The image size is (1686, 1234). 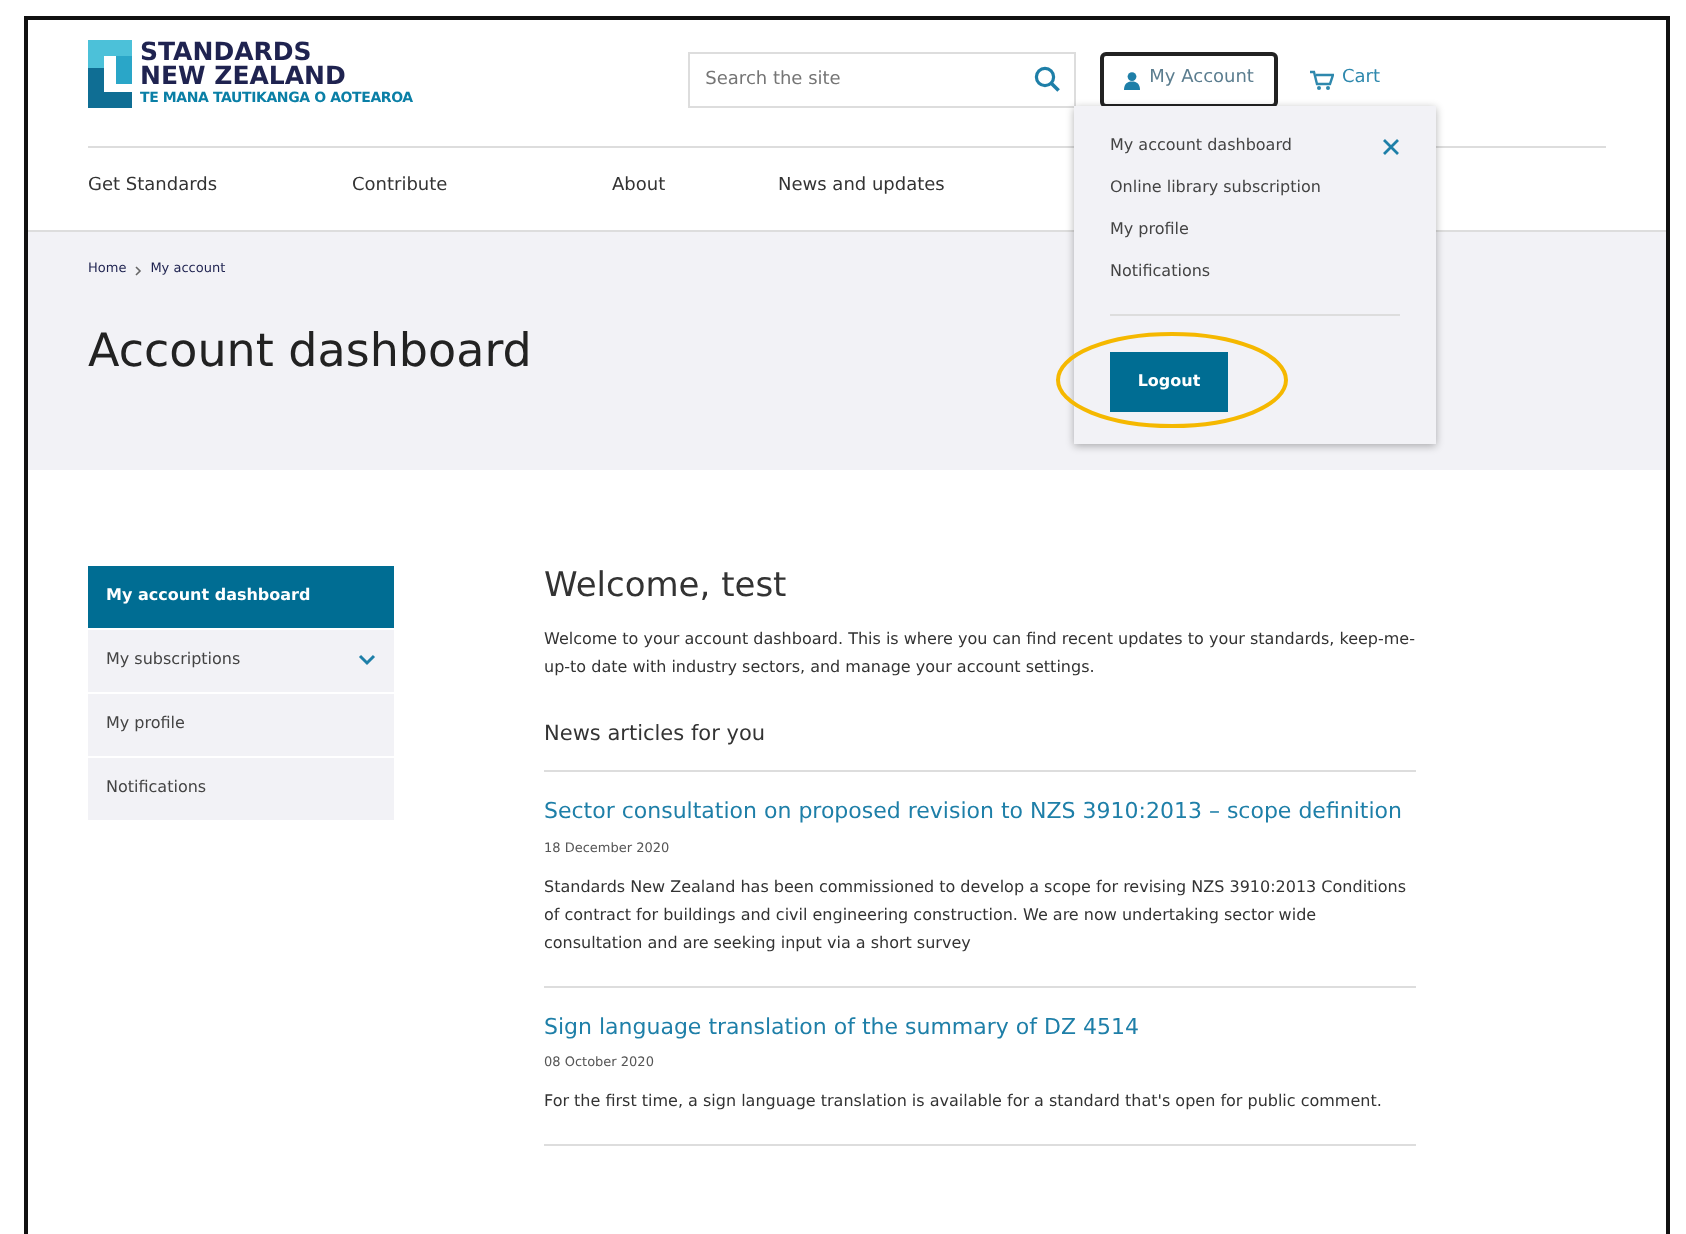 What do you see at coordinates (482, 188) in the screenshot?
I see `nav-link-item: Contribute` at bounding box center [482, 188].